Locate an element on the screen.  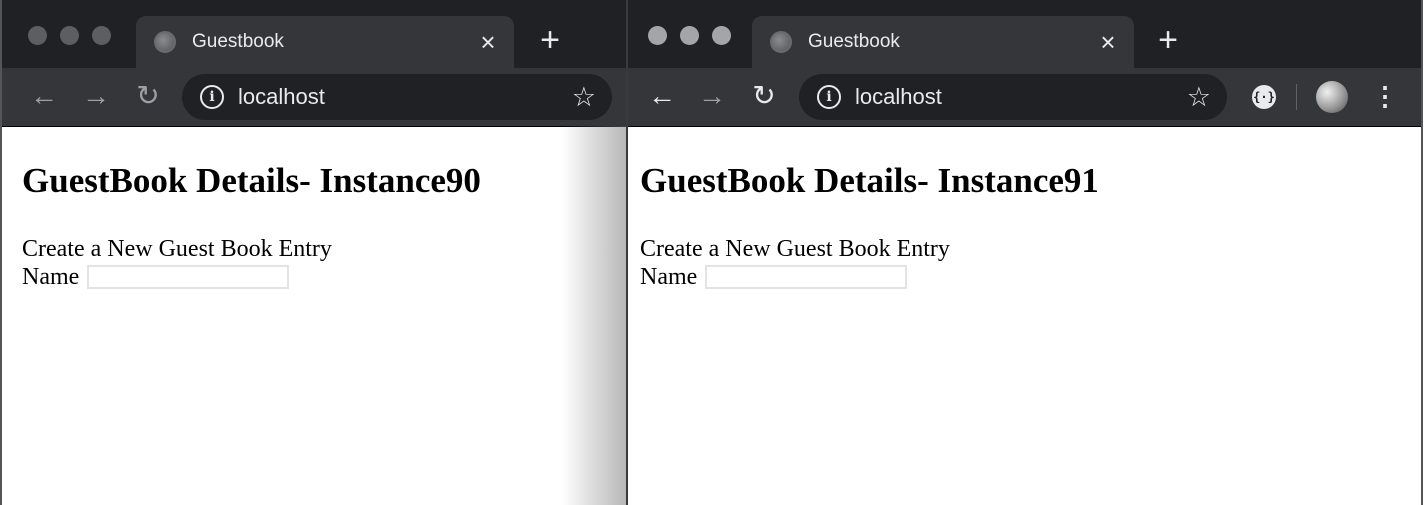
toolbar: ← → ↻ i localhost ☆ is located at coordinates (314, 97).